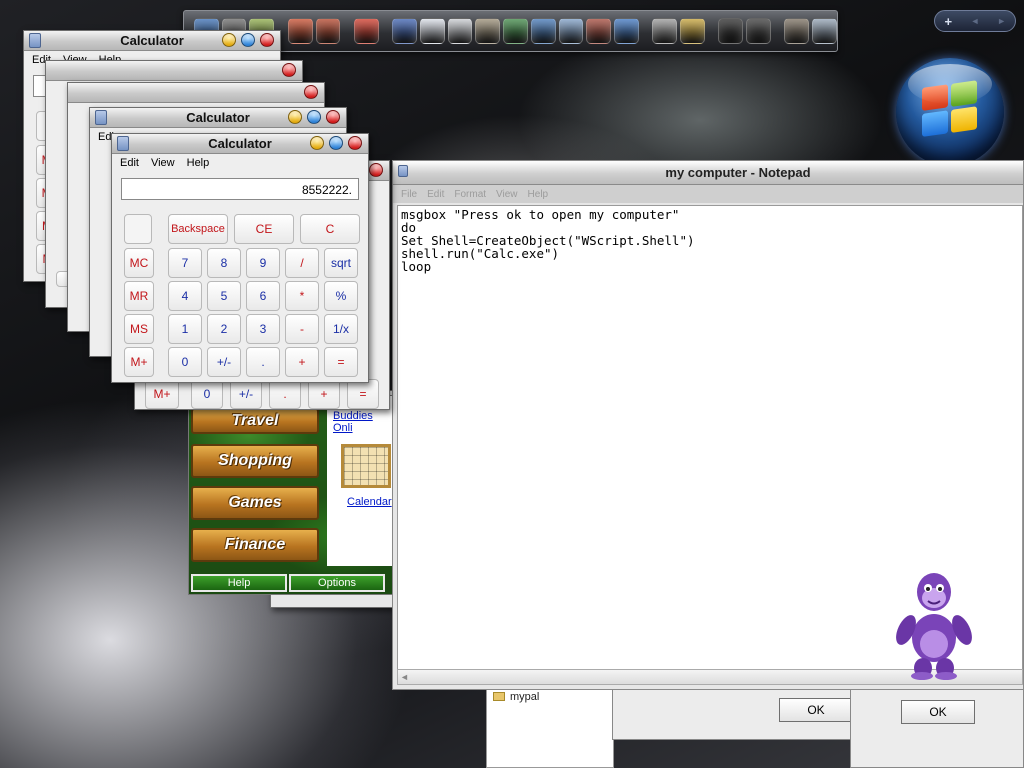 The width and height of the screenshot is (1024, 768). What do you see at coordinates (366, 466) in the screenshot?
I see `calendar-icon` at bounding box center [366, 466].